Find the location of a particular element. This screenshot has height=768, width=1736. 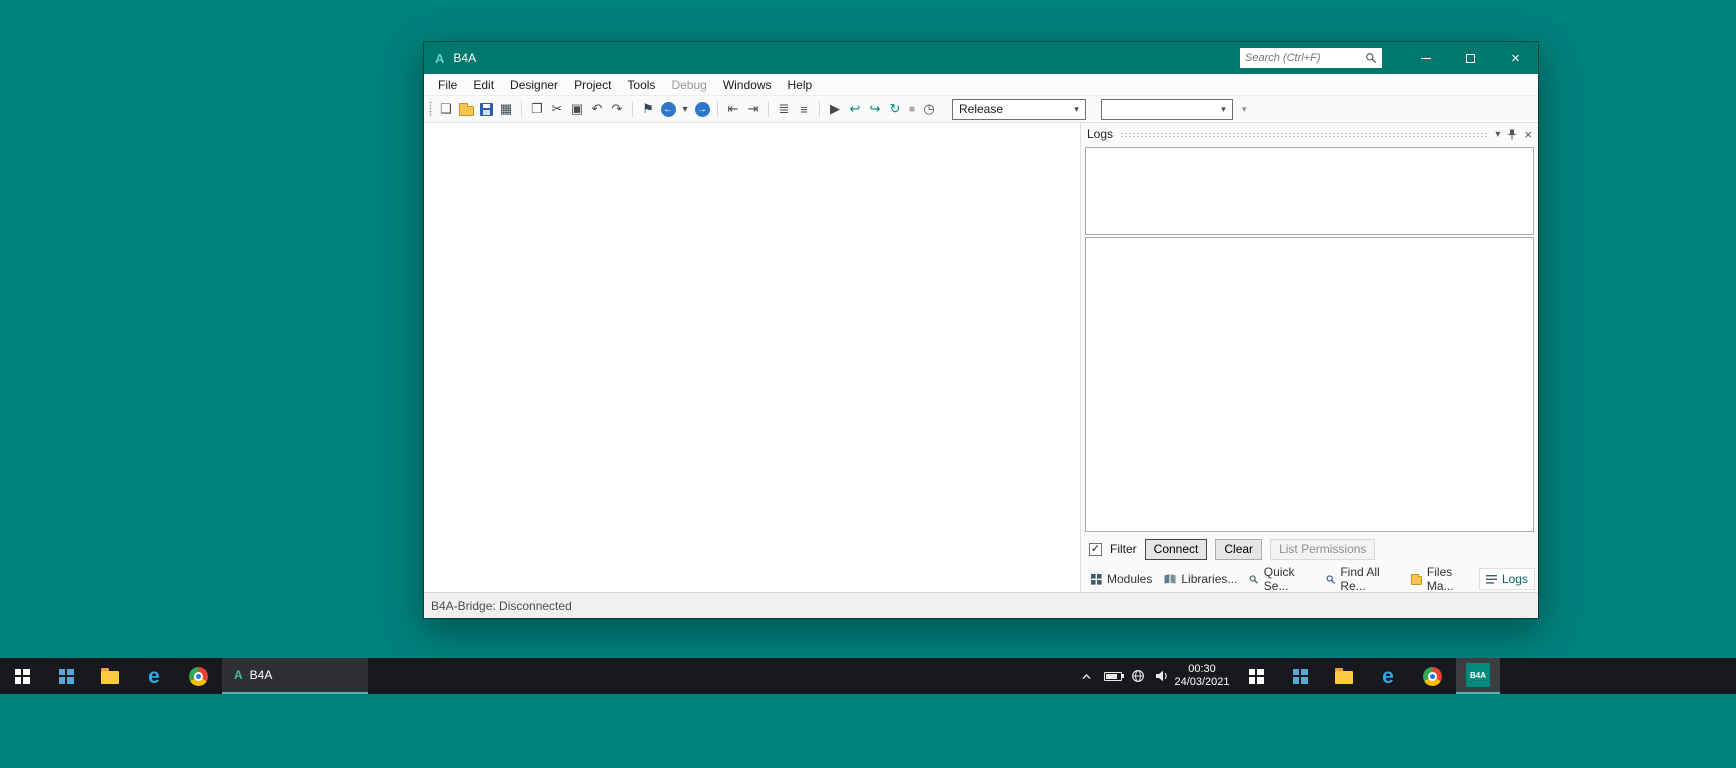

filter-checkbox: ✓ is located at coordinates (1095, 549).